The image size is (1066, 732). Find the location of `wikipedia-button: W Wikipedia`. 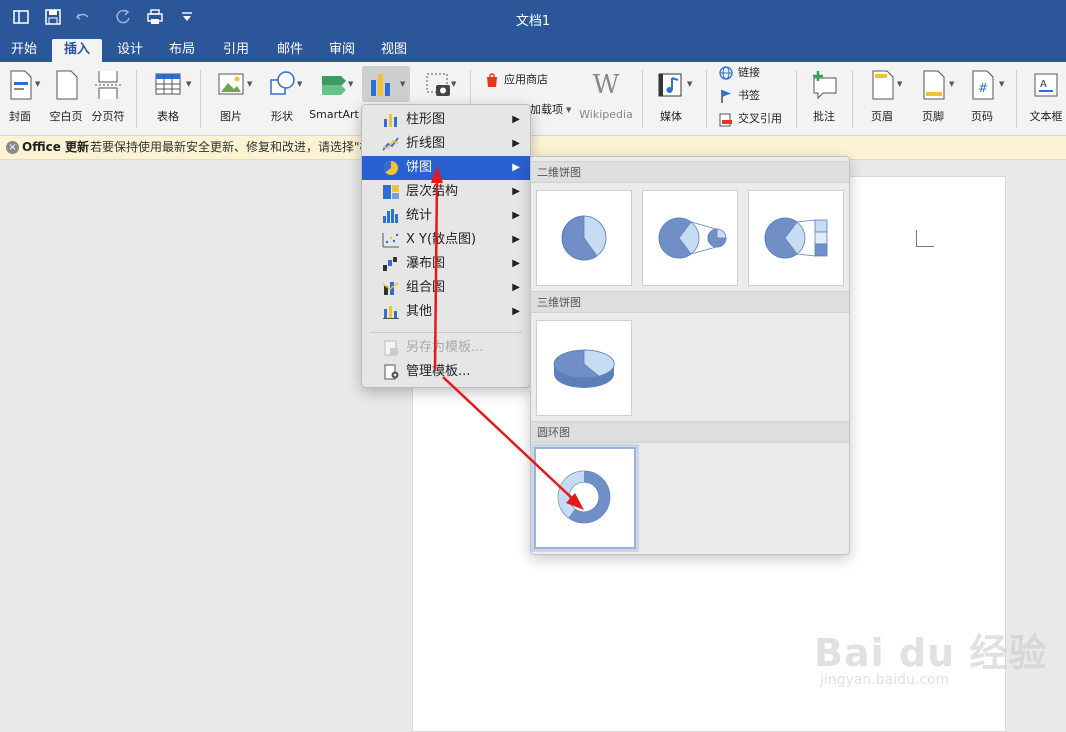

wikipedia-button: W Wikipedia is located at coordinates (606, 99).